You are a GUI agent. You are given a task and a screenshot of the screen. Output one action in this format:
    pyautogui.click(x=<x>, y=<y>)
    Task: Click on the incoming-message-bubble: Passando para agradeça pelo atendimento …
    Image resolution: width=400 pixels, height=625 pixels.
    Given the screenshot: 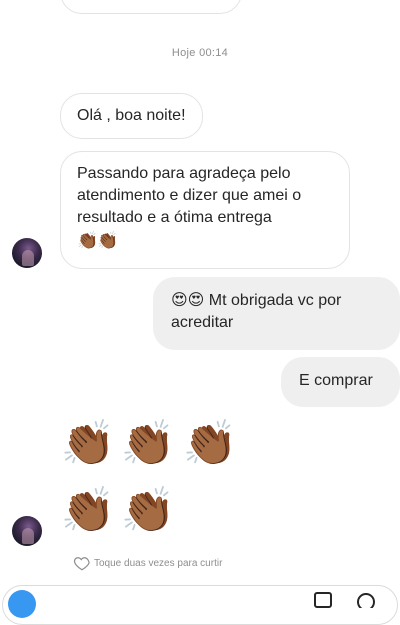 What is the action you would take?
    pyautogui.click(x=205, y=210)
    